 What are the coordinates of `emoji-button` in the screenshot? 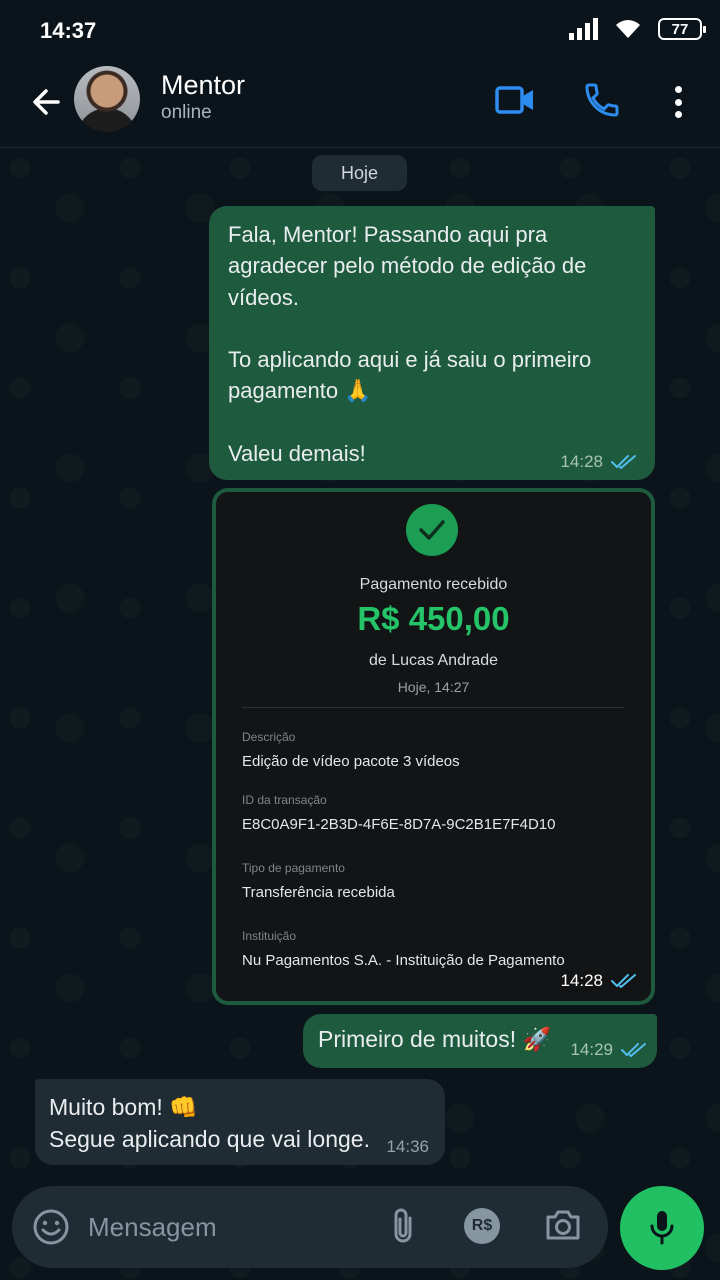 It's located at (51, 1229).